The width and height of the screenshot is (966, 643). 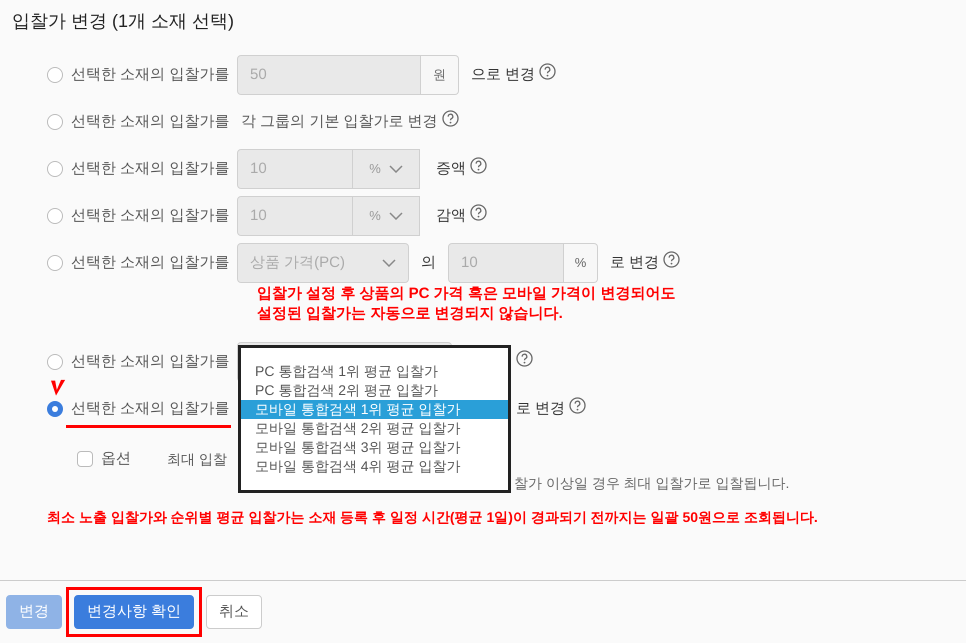 I want to click on change-button: 변경, so click(x=34, y=612).